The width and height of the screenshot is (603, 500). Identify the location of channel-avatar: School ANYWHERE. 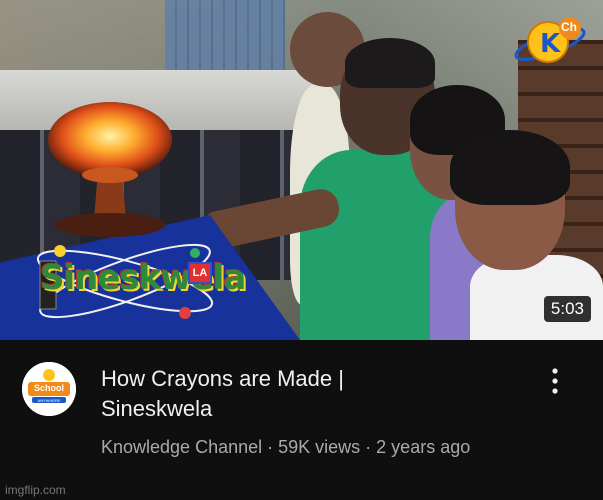
(49, 389).